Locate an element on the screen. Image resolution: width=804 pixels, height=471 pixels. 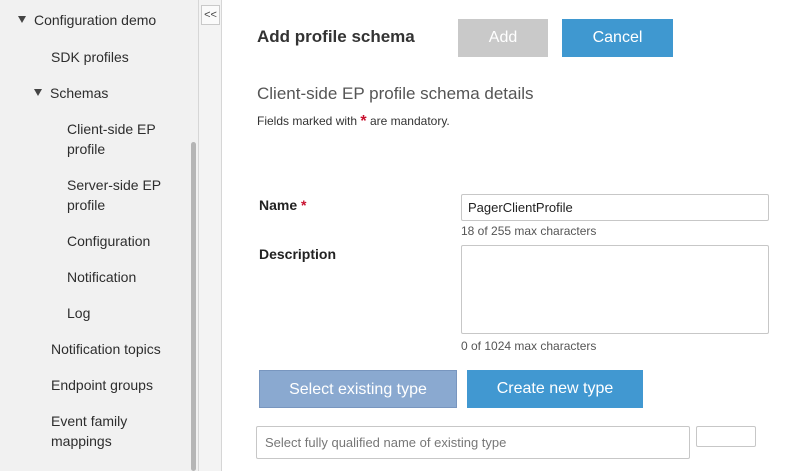
tree-item-endpoint-groups: Endpoint groups is located at coordinates (102, 385).